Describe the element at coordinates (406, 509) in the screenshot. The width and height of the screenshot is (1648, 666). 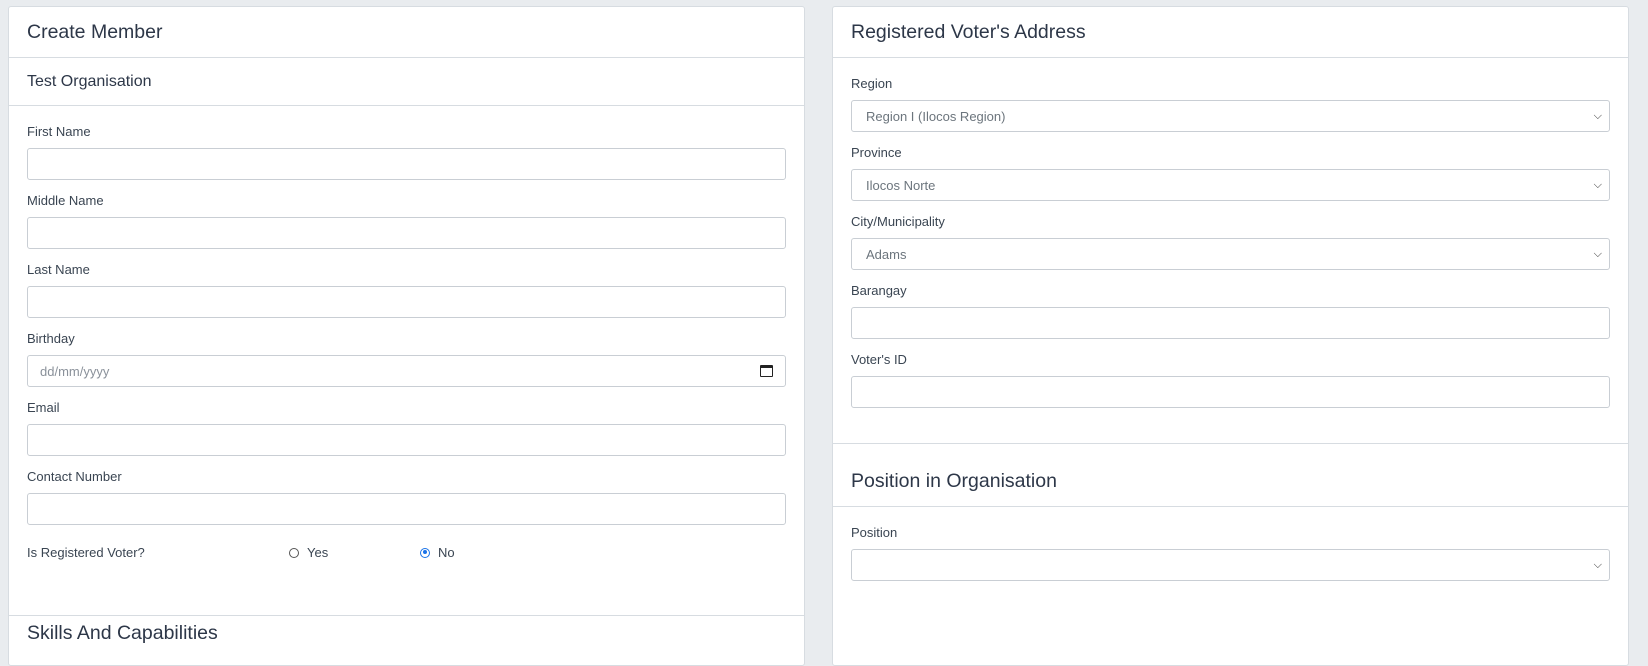
I see `contact-number-input` at that location.